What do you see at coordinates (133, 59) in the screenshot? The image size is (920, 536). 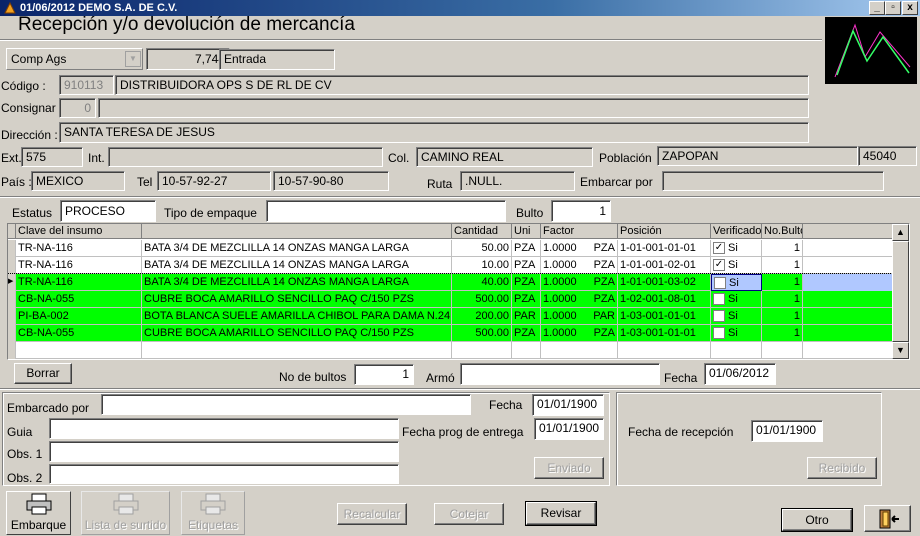 I see `chevron-down-icon: ▼` at bounding box center [133, 59].